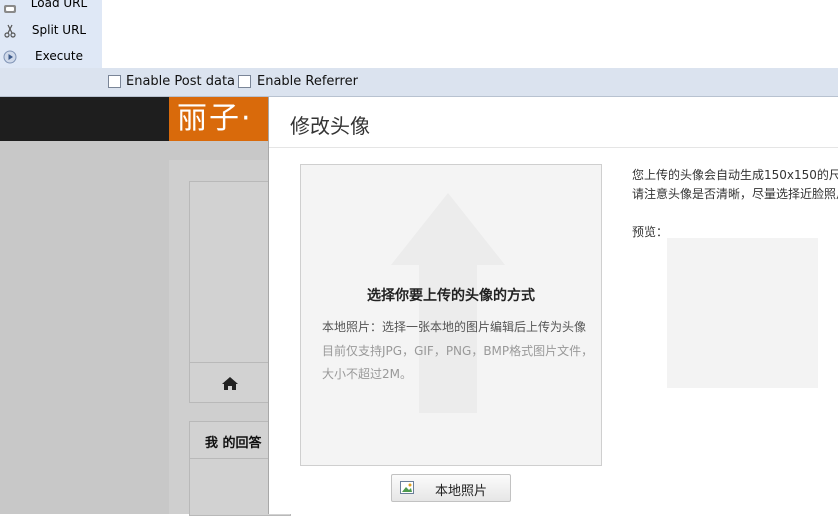 This screenshot has height=516, width=838. I want to click on load-url-button: Load URL, so click(51, 8).